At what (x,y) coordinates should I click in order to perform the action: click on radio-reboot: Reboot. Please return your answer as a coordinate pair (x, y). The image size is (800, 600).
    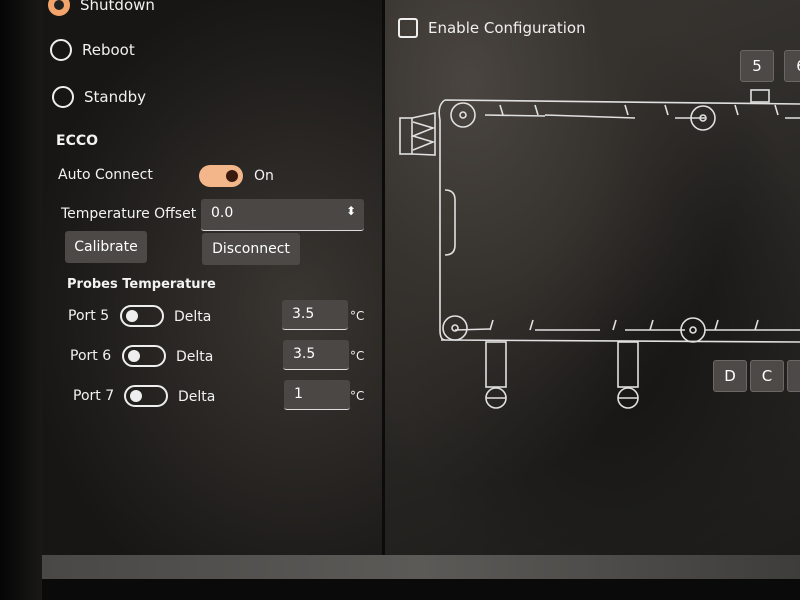
    Looking at the image, I should click on (92, 50).